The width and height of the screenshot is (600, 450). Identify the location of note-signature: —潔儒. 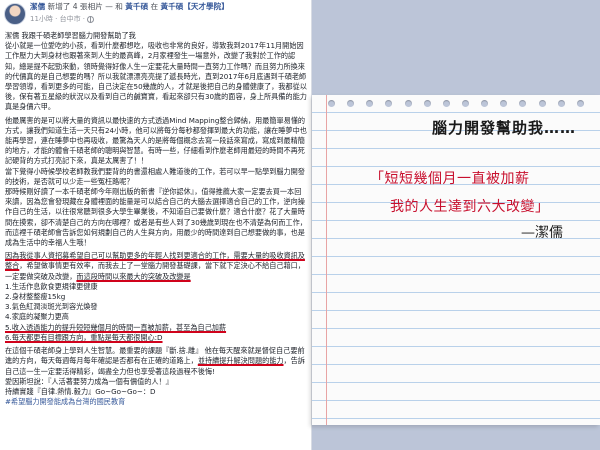
(542, 233).